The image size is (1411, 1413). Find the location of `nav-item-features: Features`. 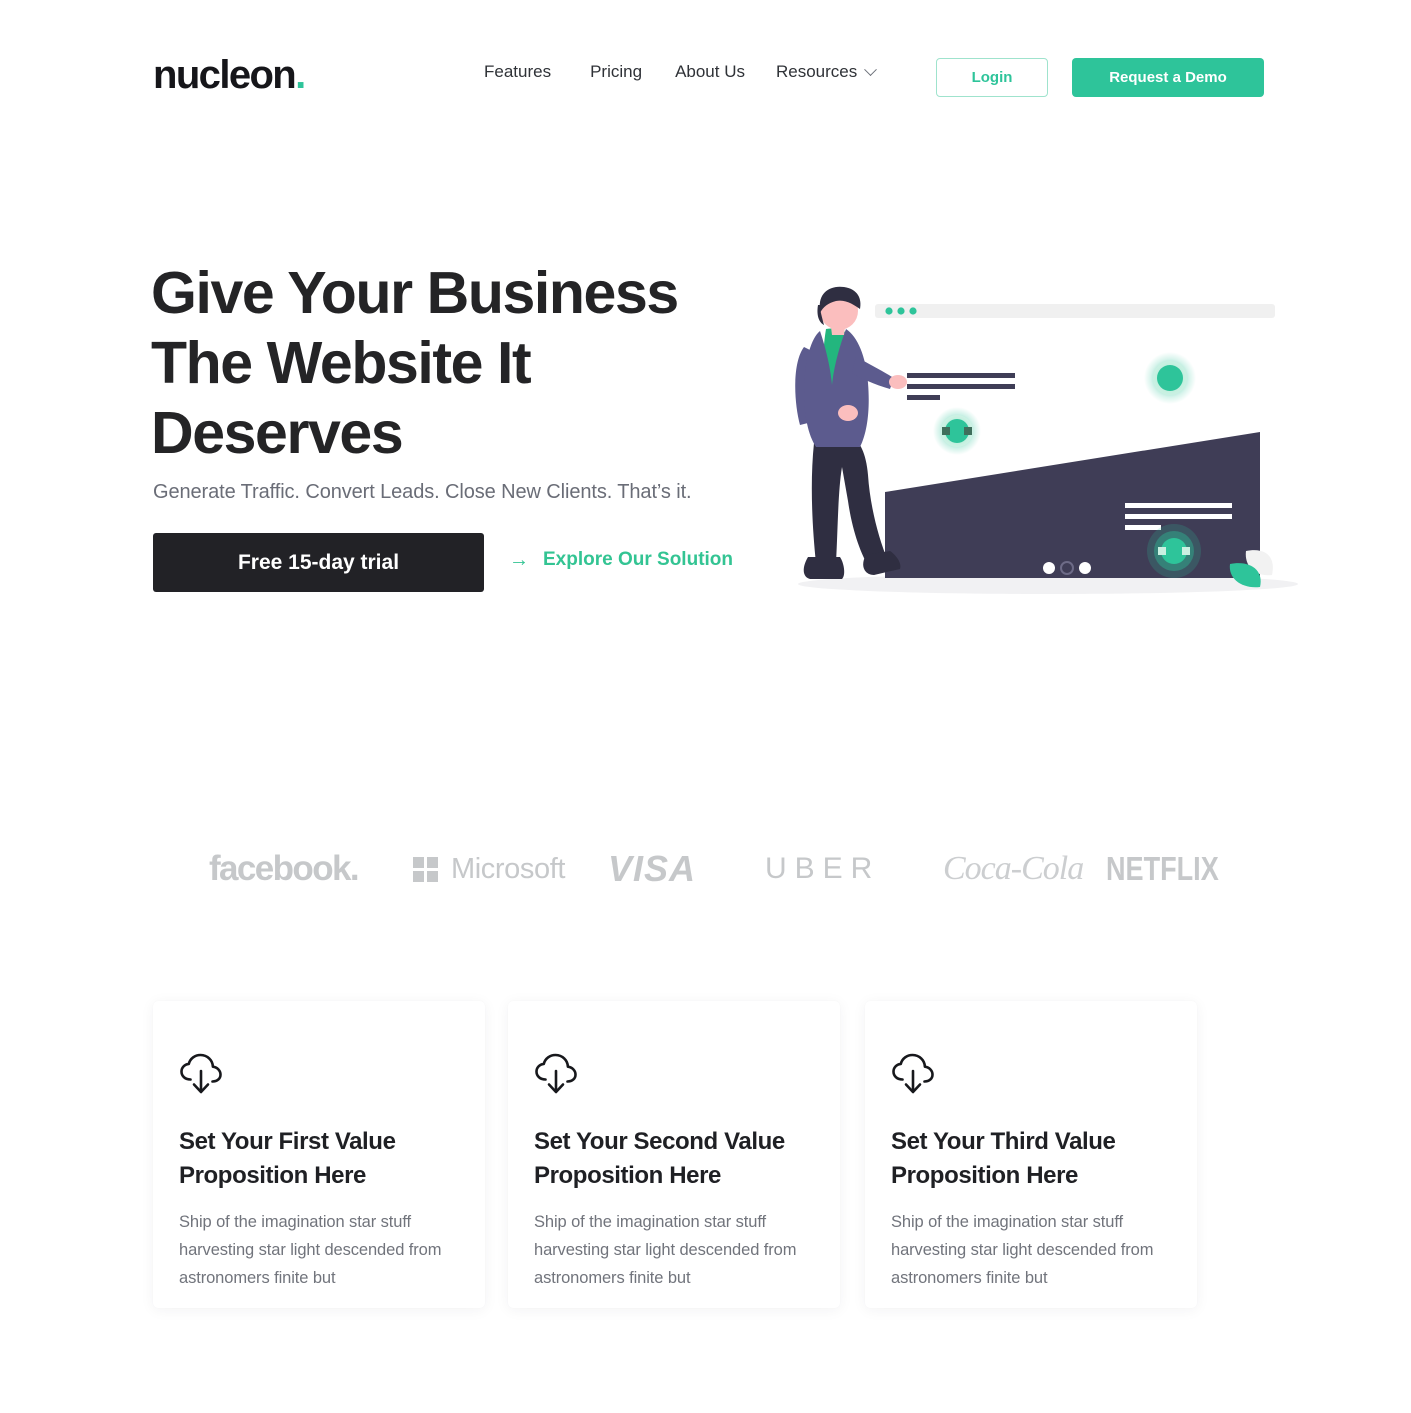

nav-item-features: Features is located at coordinates (537, 72).